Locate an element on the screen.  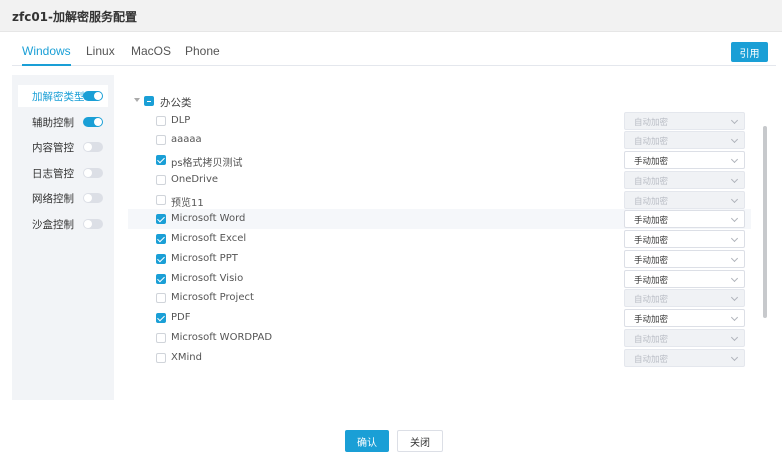
tree-row: Microsoft Excel 手动加密 is located at coordinates (439, 239).